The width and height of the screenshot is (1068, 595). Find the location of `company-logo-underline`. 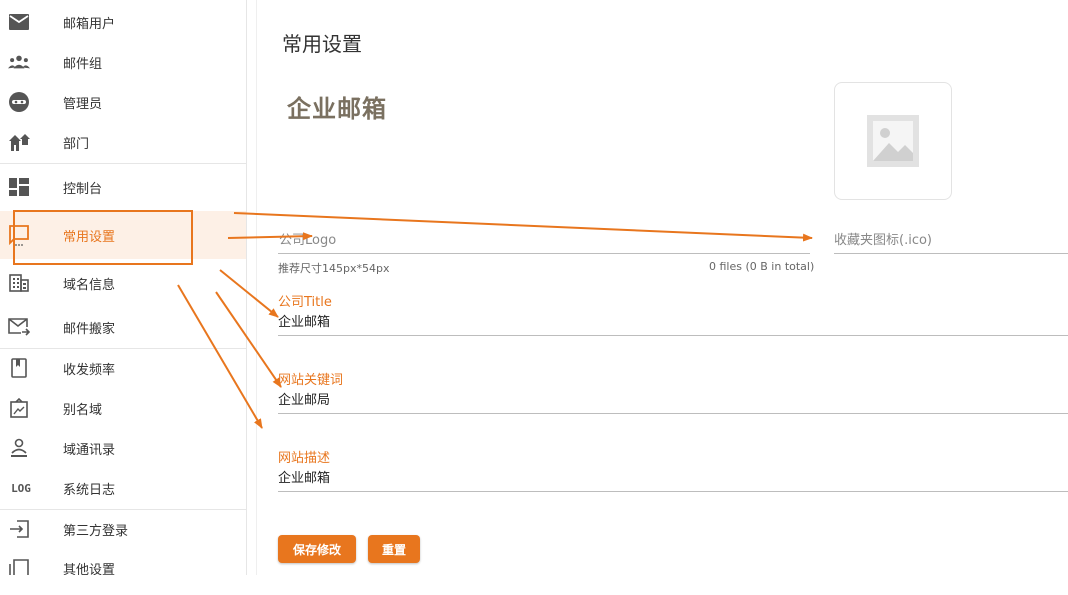

company-logo-underline is located at coordinates (544, 253).